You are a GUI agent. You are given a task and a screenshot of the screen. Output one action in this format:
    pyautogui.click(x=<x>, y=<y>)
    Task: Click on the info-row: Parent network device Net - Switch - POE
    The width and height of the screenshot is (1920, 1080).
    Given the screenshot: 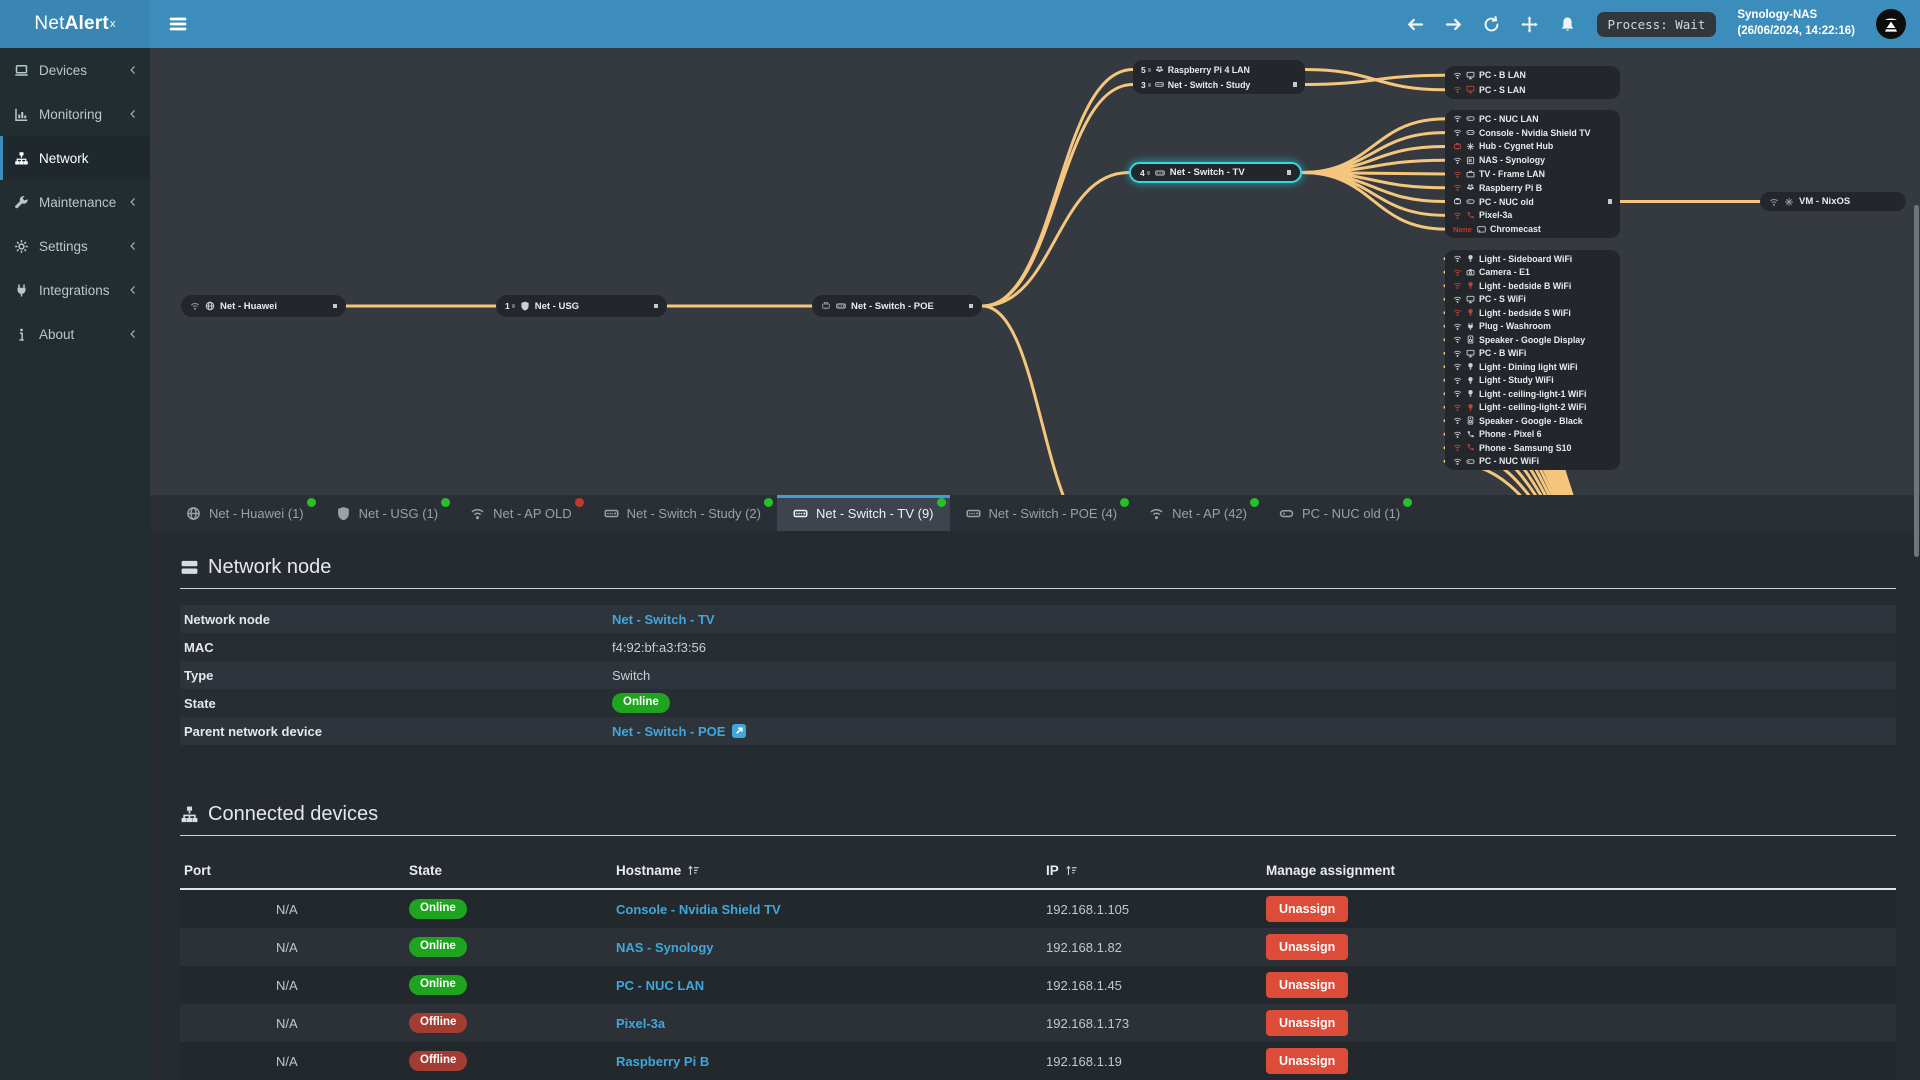 What is the action you would take?
    pyautogui.click(x=1038, y=731)
    